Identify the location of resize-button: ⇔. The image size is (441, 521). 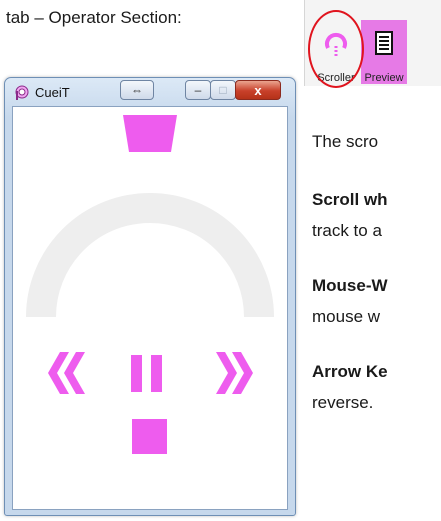
(137, 90).